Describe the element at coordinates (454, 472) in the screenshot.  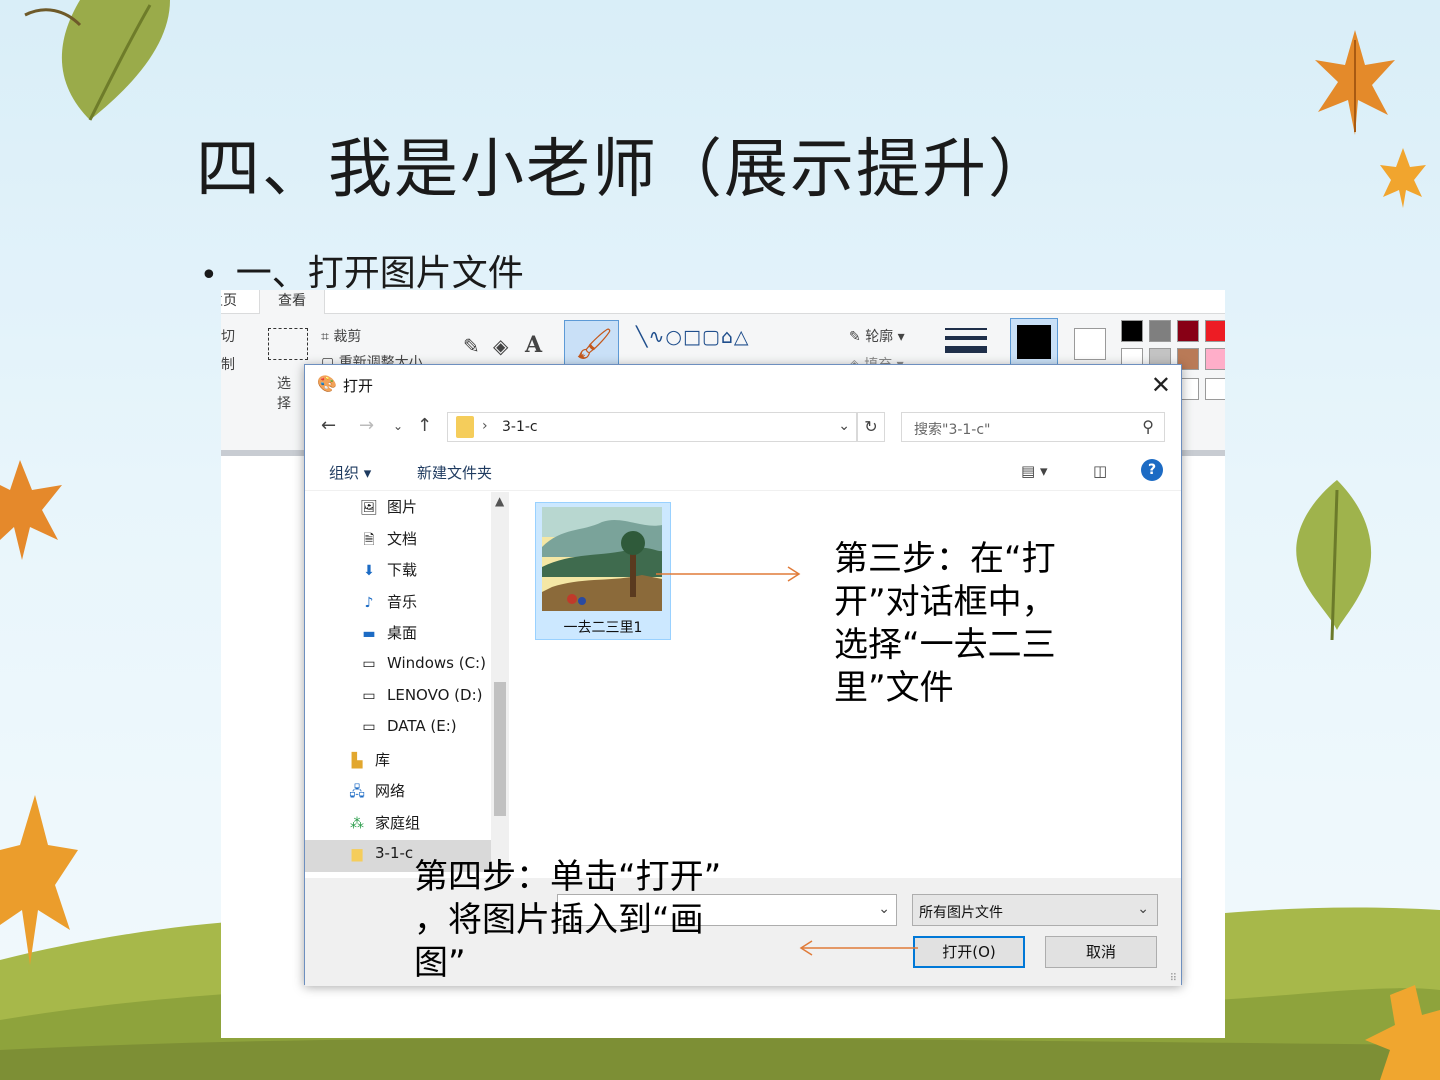
I see `new-folder-button: 新建文件夹` at that location.